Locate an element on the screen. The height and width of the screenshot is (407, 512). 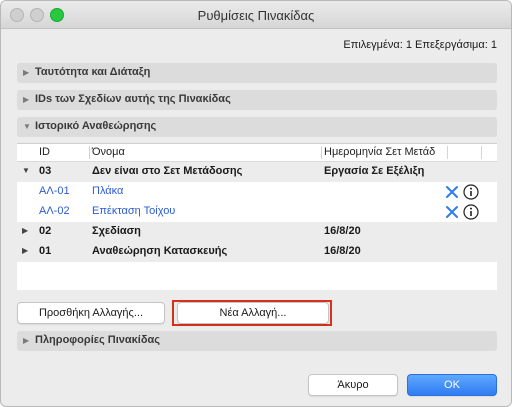
window-title: Ρυθμίσεις Πινακίδας is located at coordinates (256, 15).